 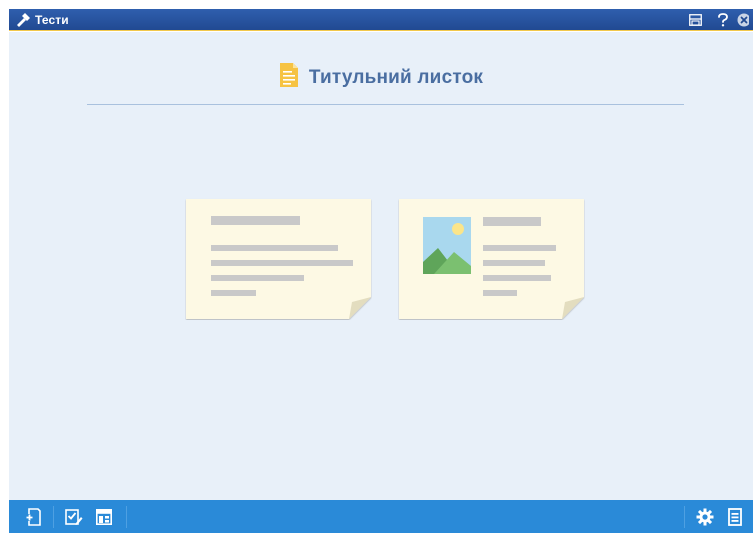 I want to click on title-bar: Тести, so click(x=381, y=20).